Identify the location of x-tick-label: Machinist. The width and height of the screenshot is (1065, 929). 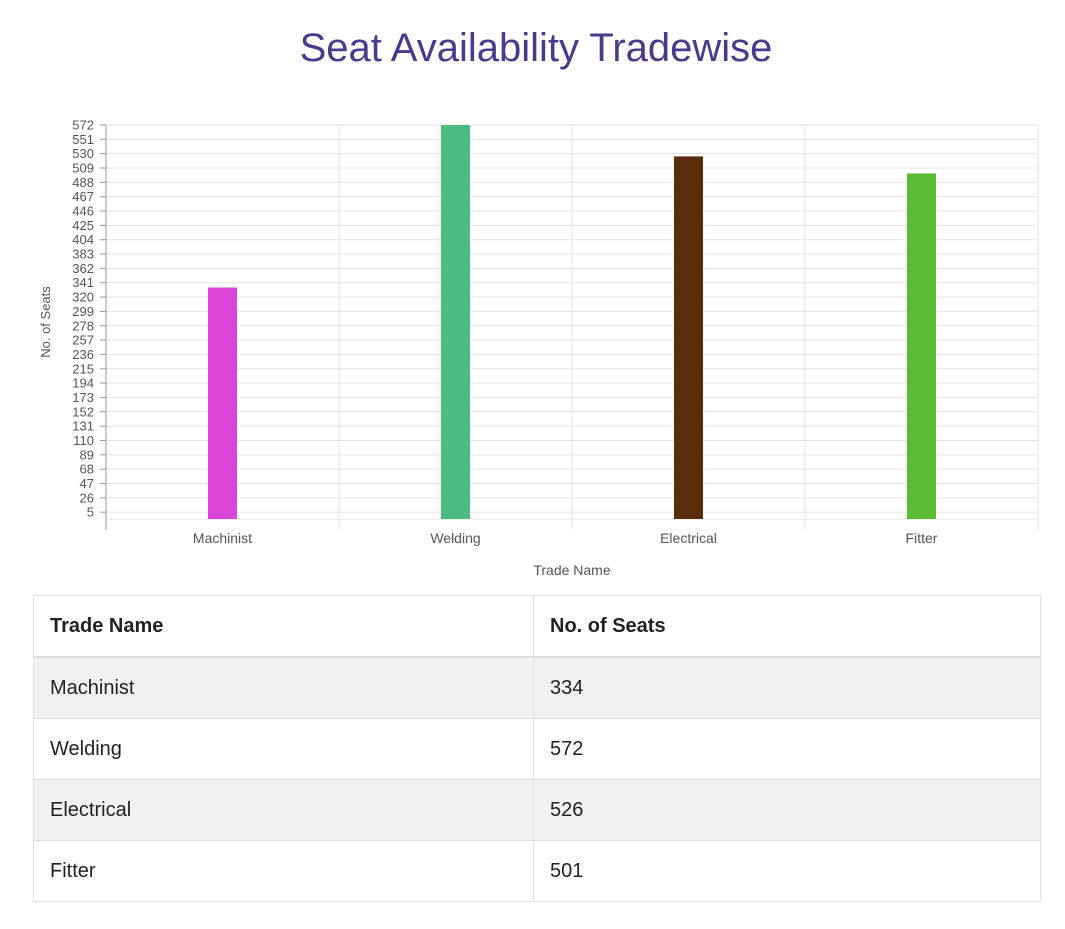
(222, 538).